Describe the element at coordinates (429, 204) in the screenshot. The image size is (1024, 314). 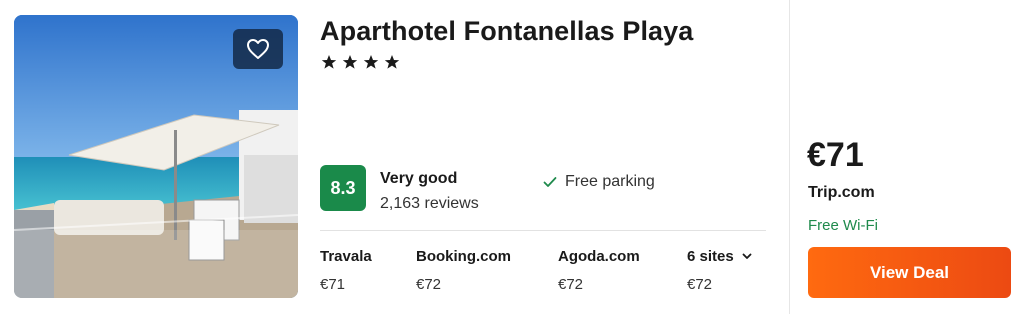
I see `review-count: 2,163 reviews` at that location.